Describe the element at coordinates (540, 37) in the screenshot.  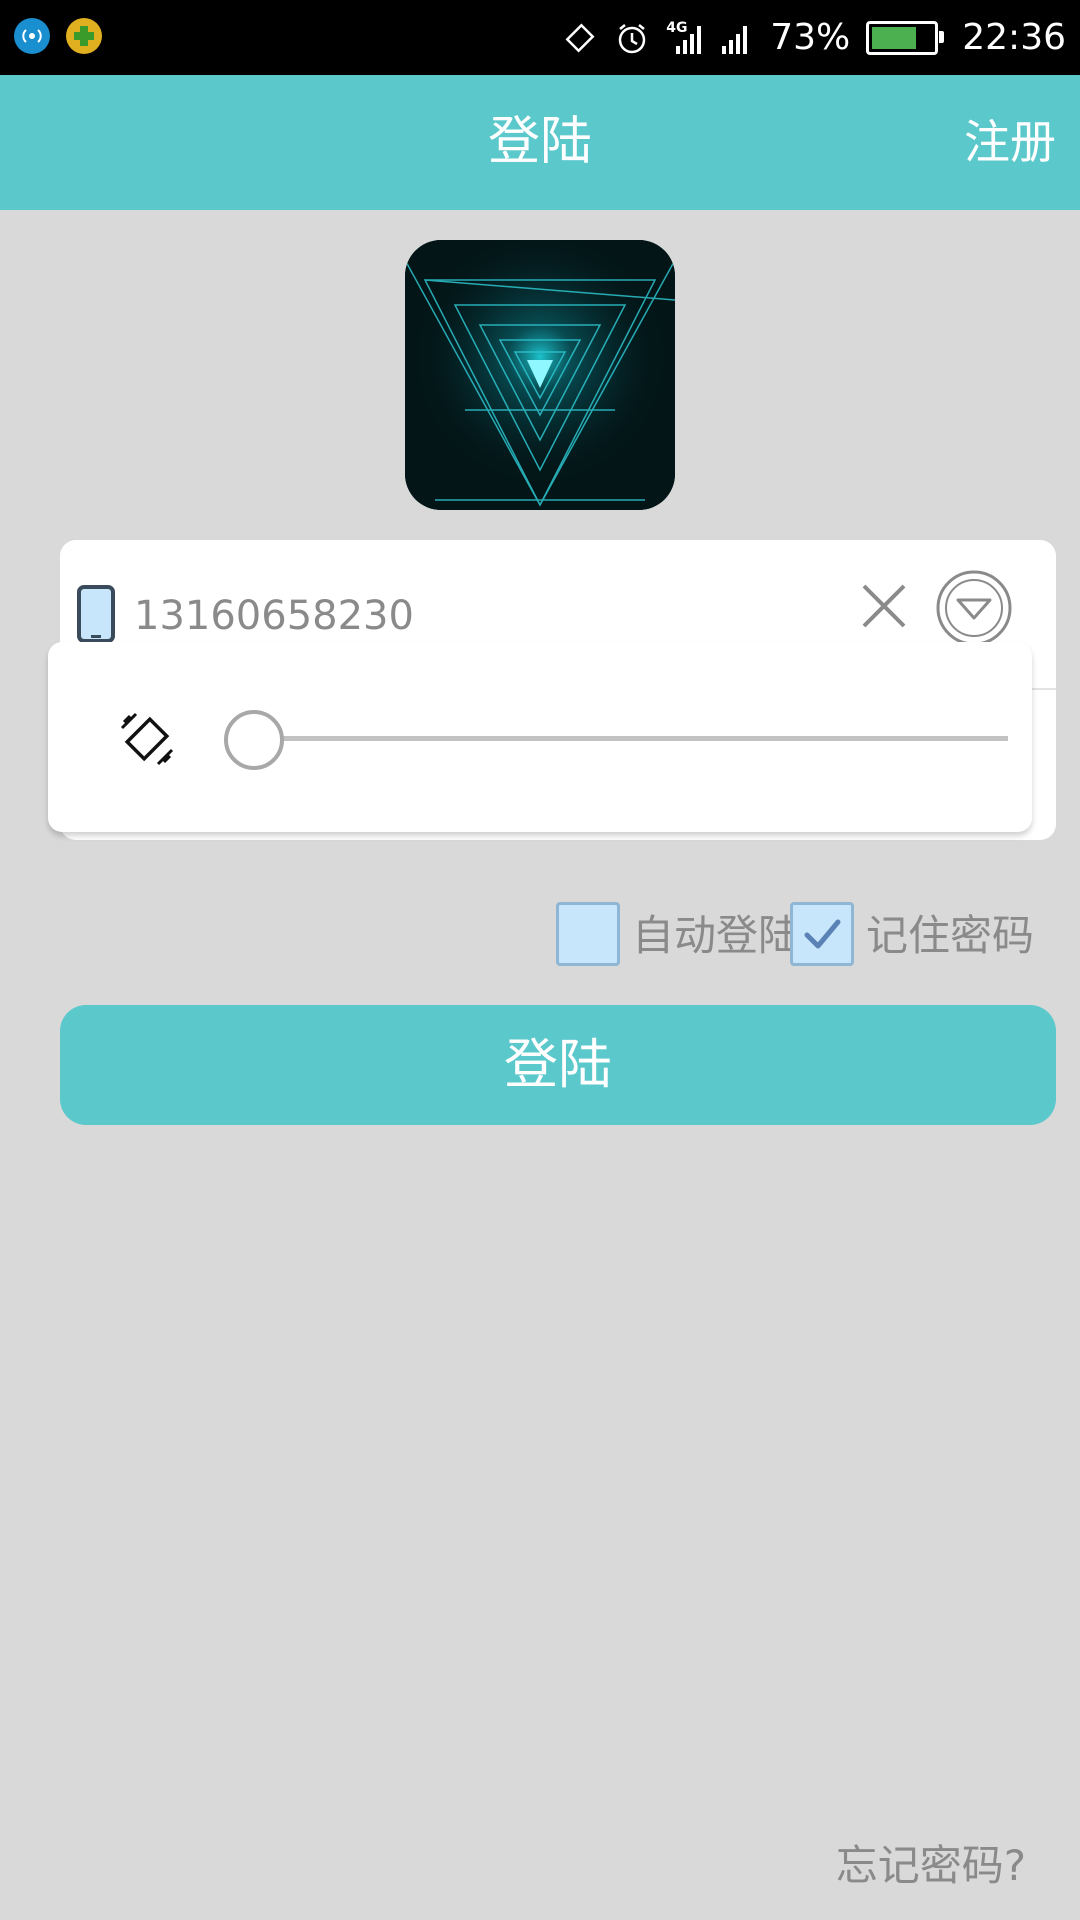
I see `status-bar: 4G 73% 22:36` at that location.